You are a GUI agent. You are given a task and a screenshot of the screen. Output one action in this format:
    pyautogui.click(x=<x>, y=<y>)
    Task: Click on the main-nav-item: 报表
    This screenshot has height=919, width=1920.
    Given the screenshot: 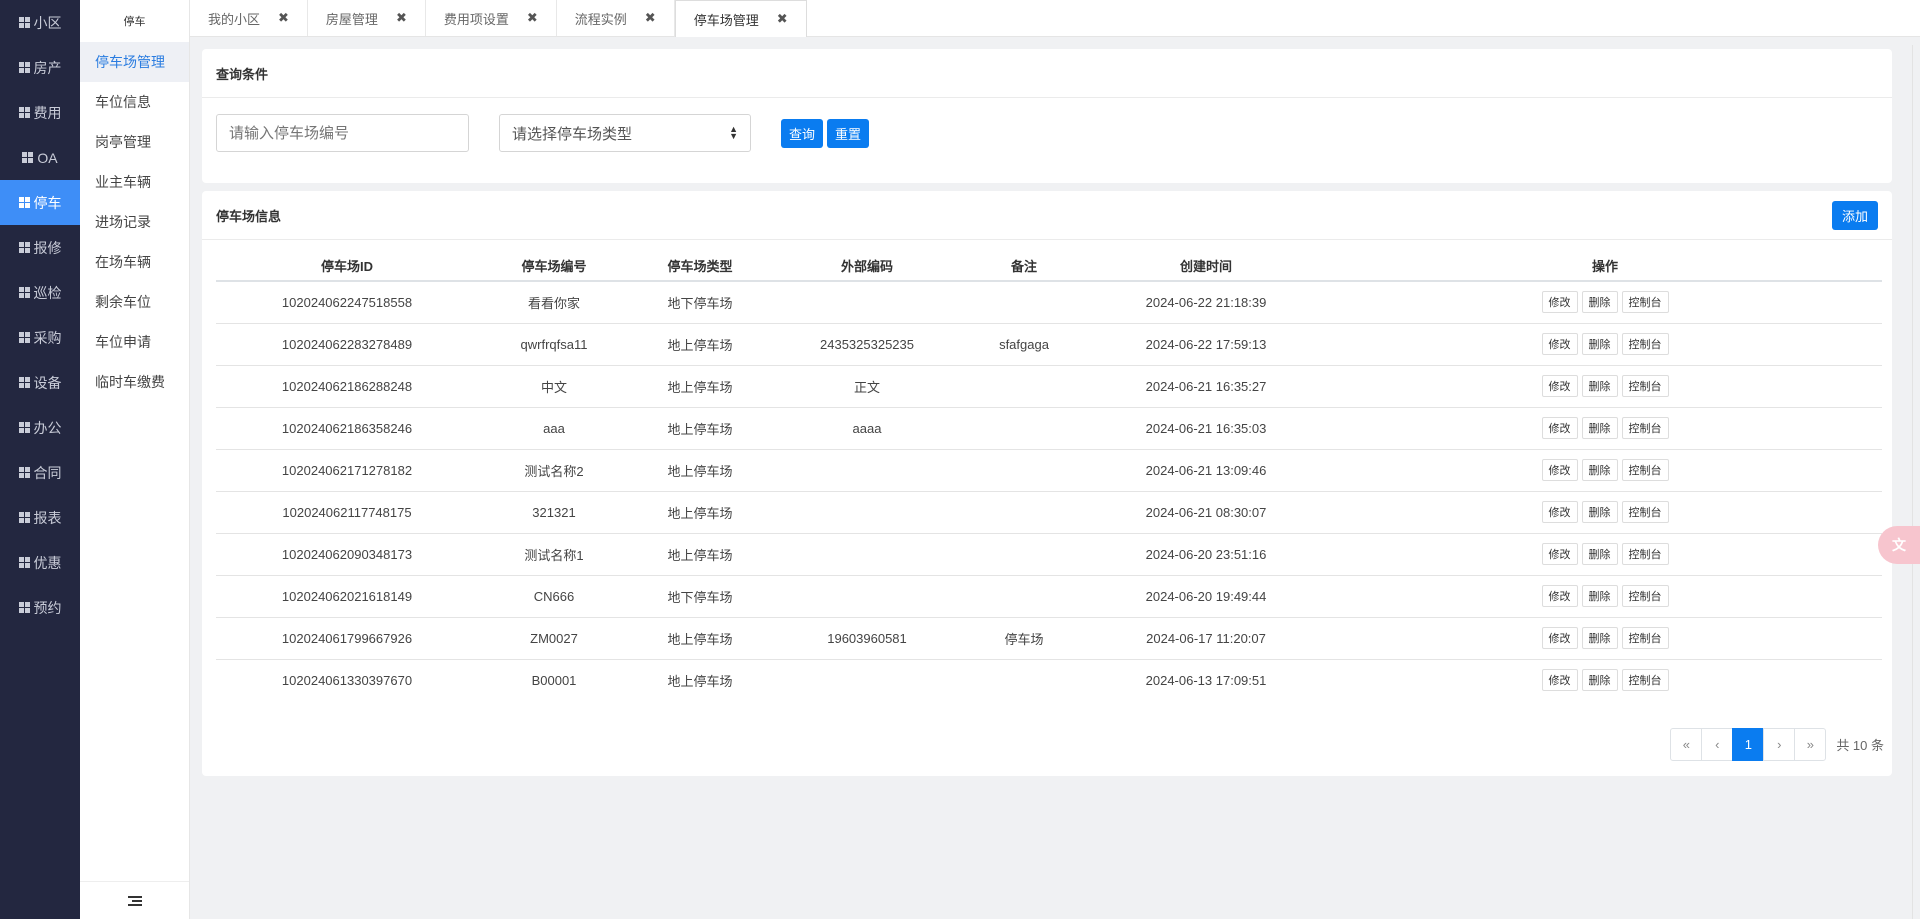 What is the action you would take?
    pyautogui.click(x=40, y=517)
    